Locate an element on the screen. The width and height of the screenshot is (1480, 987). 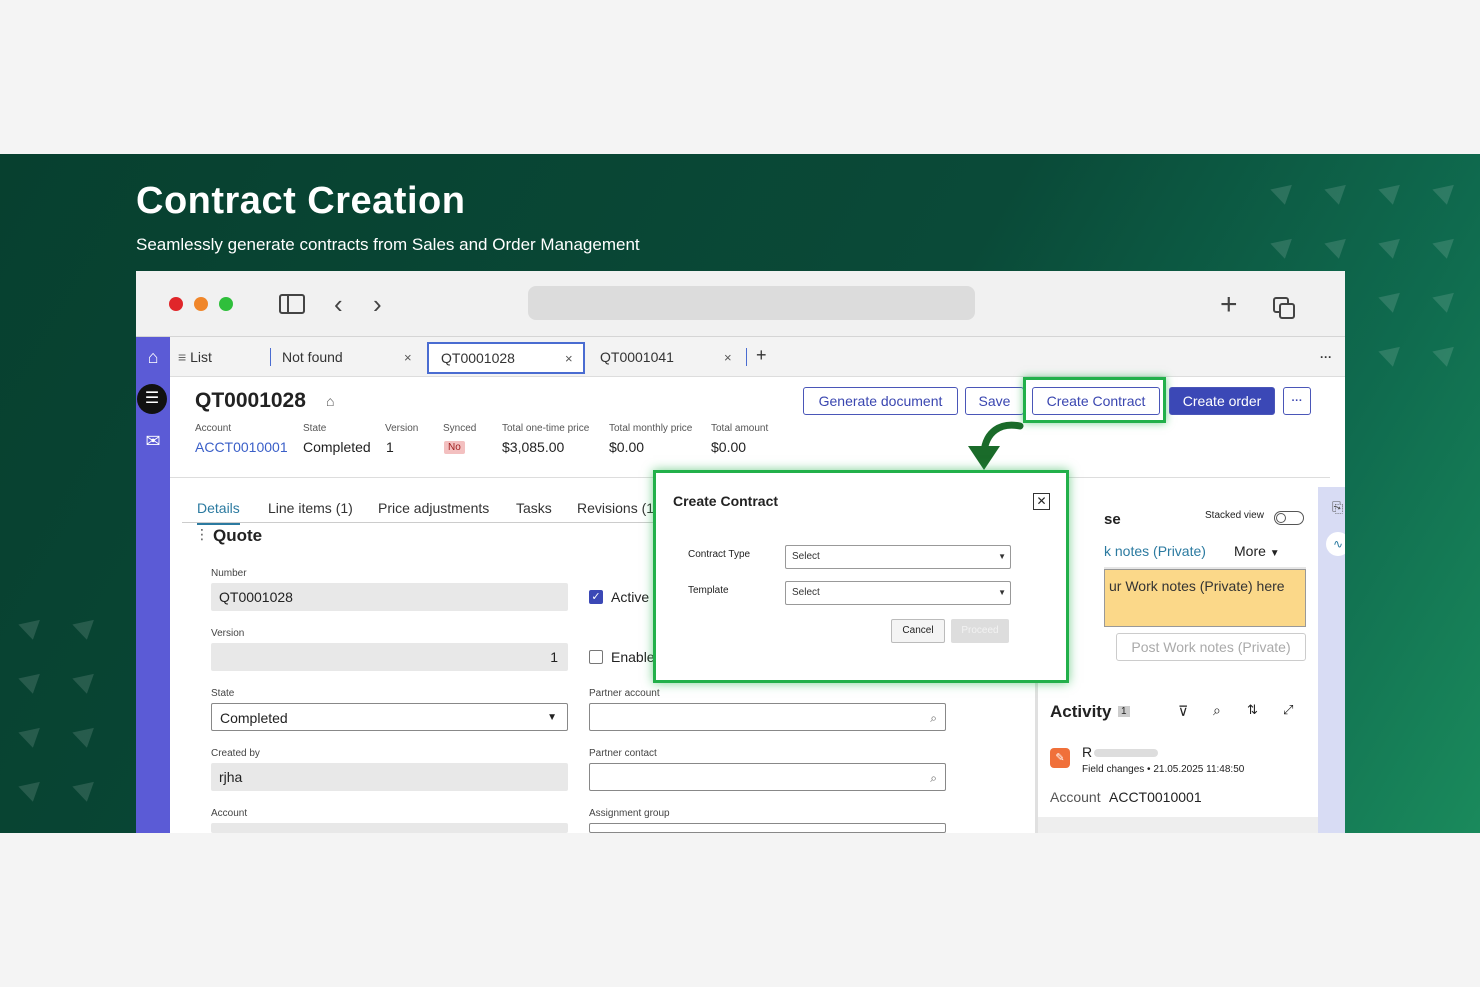
activity-footer is located at coordinates (1179, 825).